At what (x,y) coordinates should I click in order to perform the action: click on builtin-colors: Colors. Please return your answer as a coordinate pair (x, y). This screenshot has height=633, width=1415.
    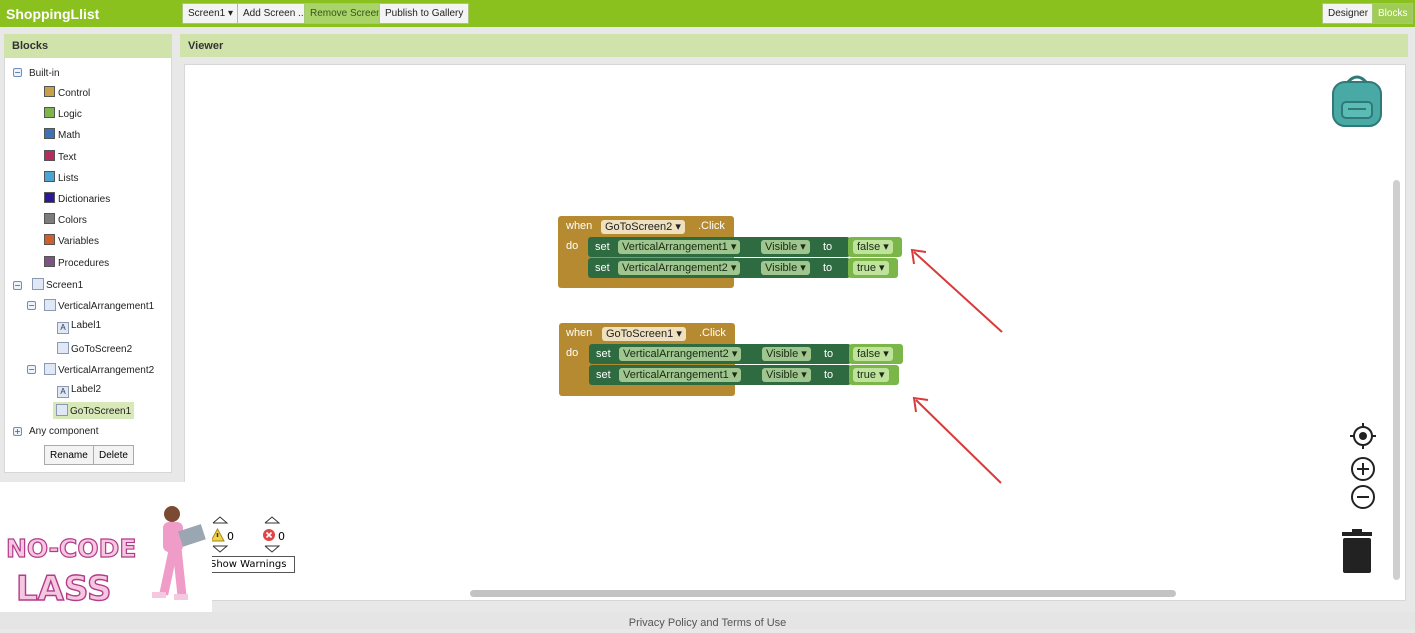
    Looking at the image, I should click on (65, 219).